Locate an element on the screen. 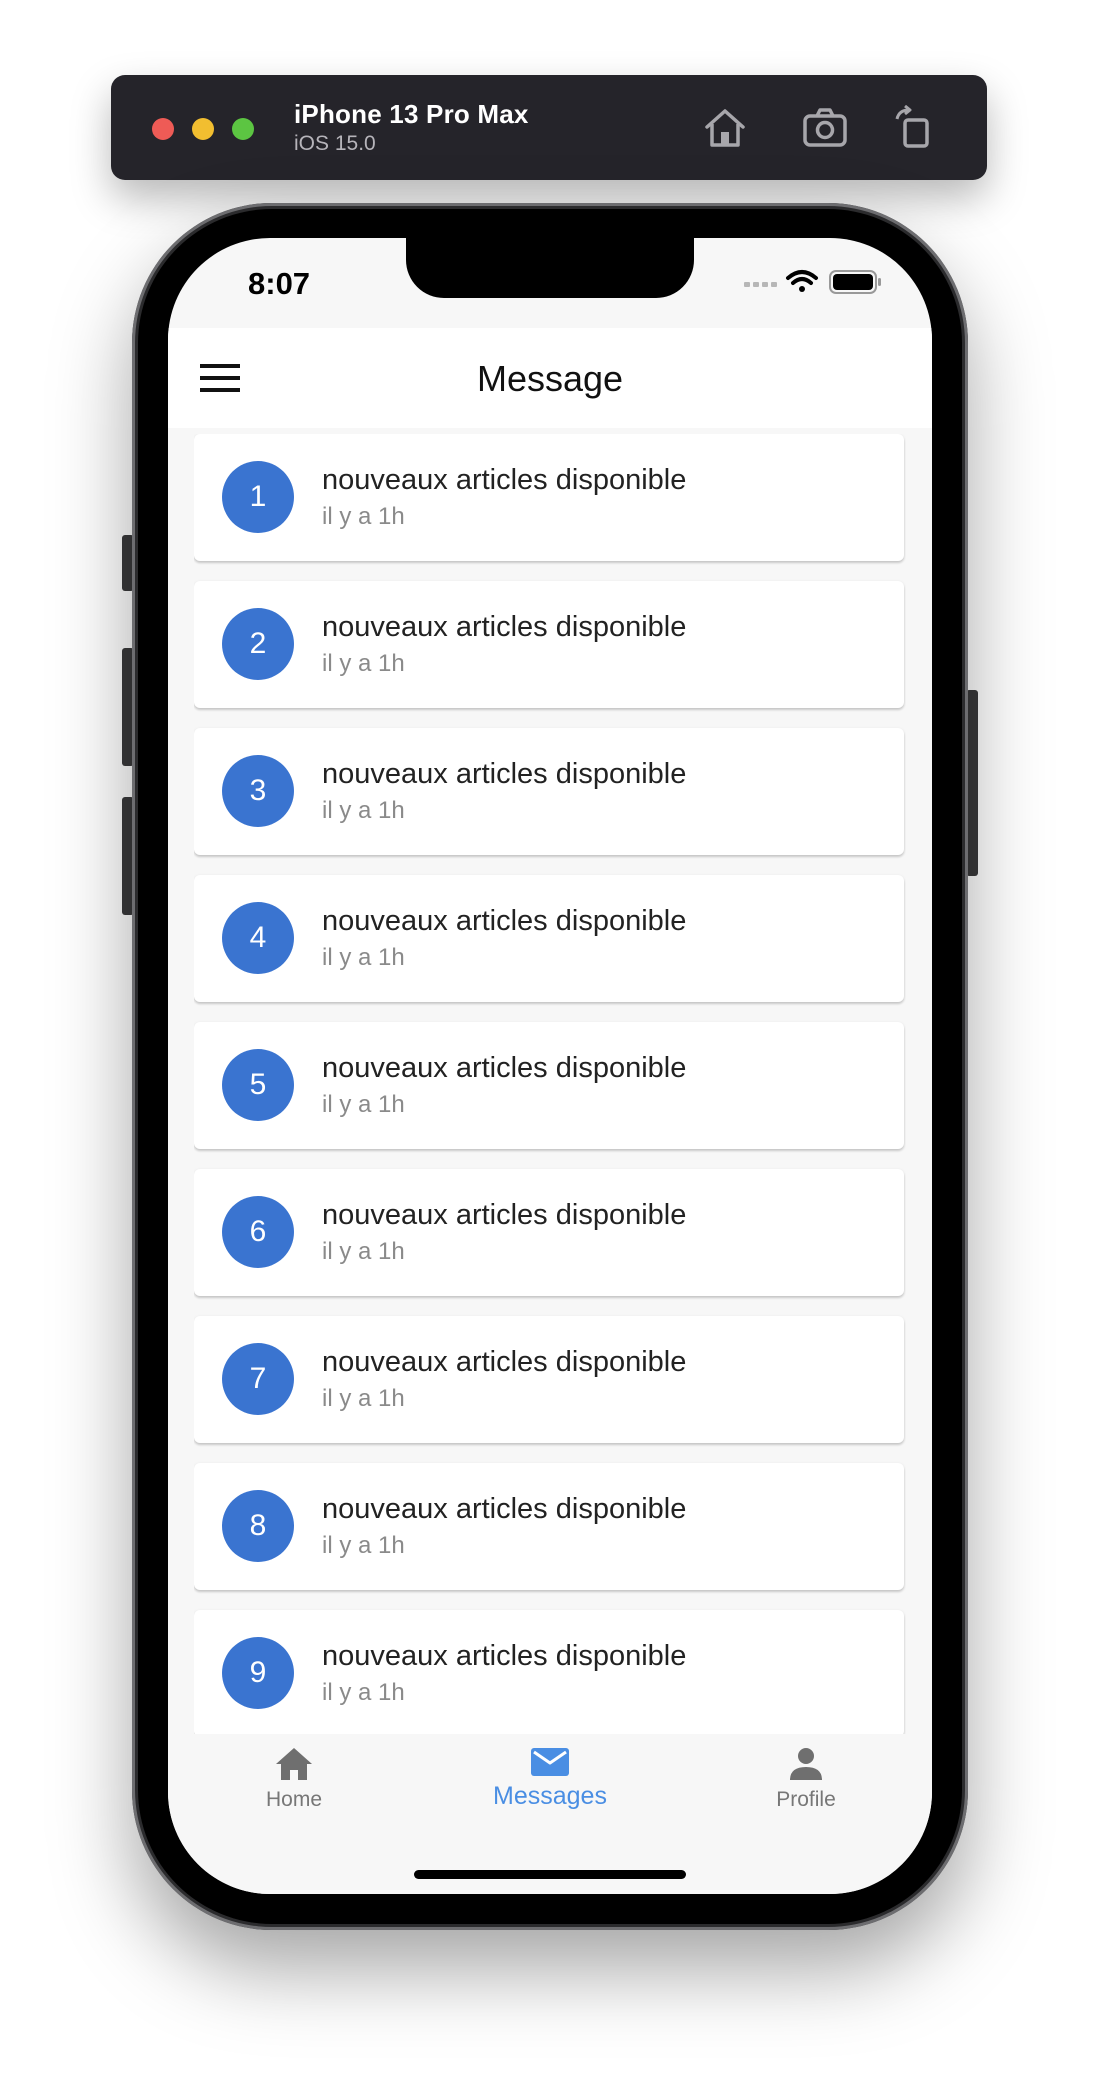 The height and width of the screenshot is (2082, 1100). device-name: iPhone 13 Pro Max is located at coordinates (411, 114).